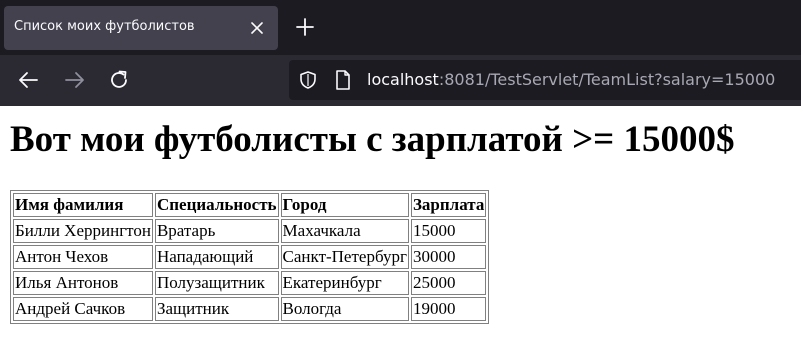 Image resolution: width=801 pixels, height=353 pixels. I want to click on cell-salary: 30000, so click(448, 257).